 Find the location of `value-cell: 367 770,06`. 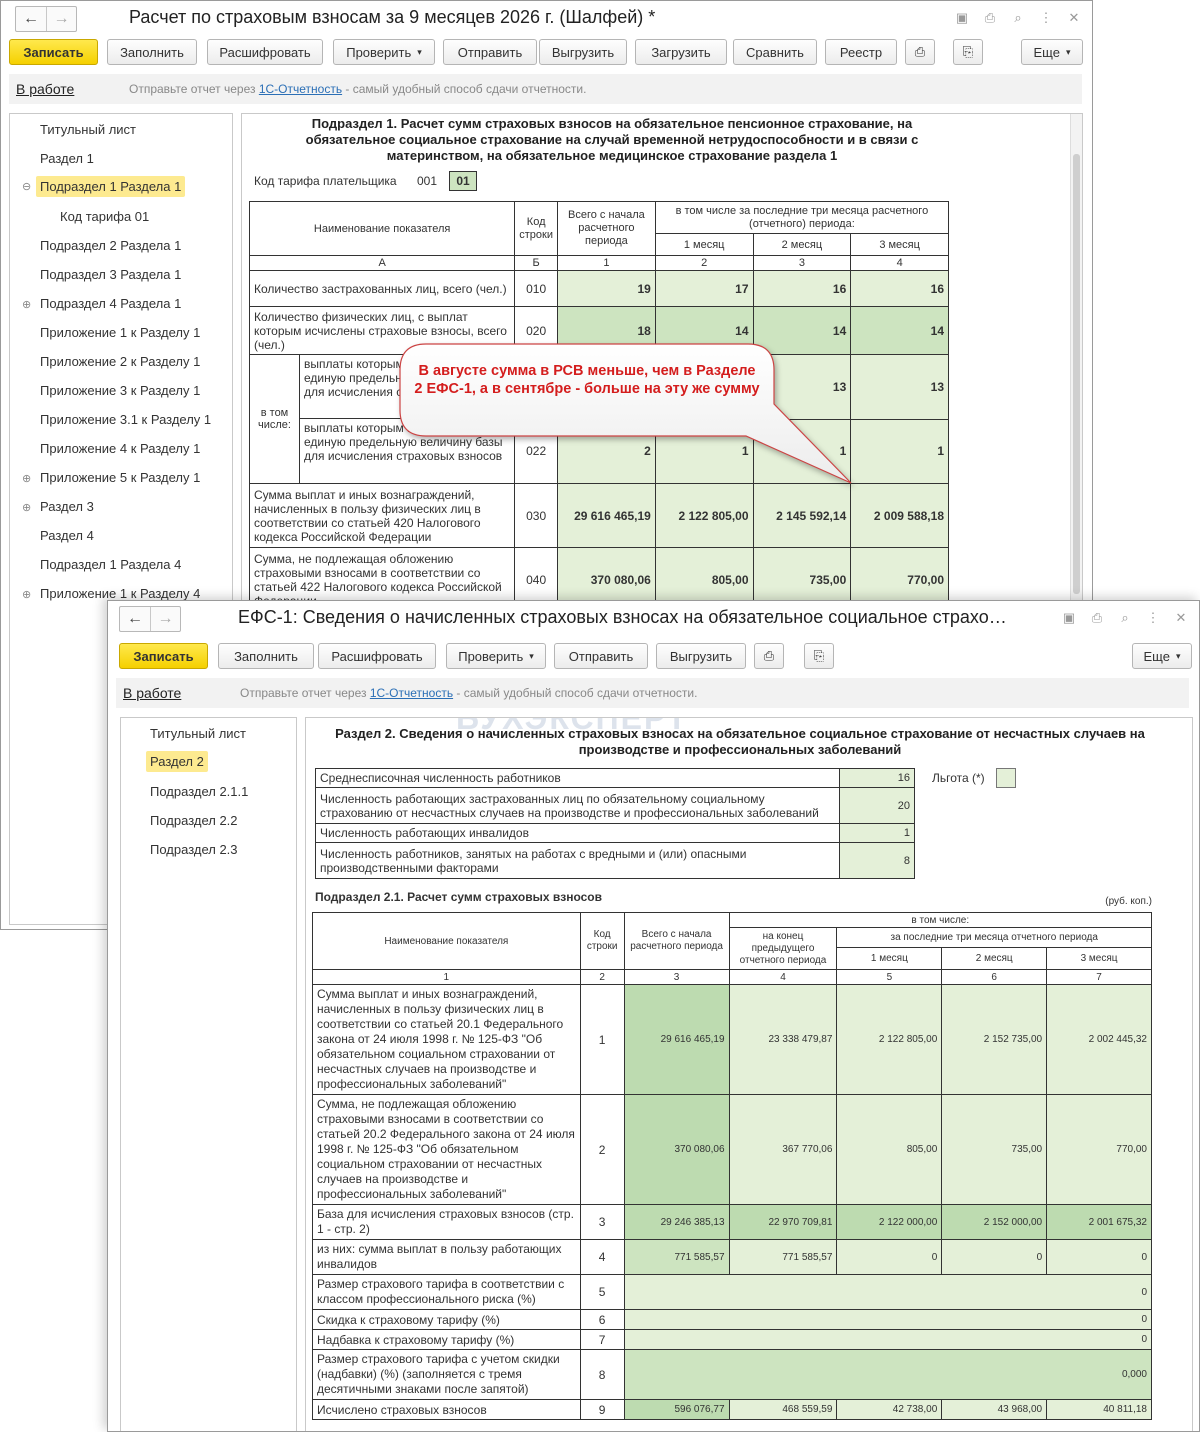

value-cell: 367 770,06 is located at coordinates (783, 1149).